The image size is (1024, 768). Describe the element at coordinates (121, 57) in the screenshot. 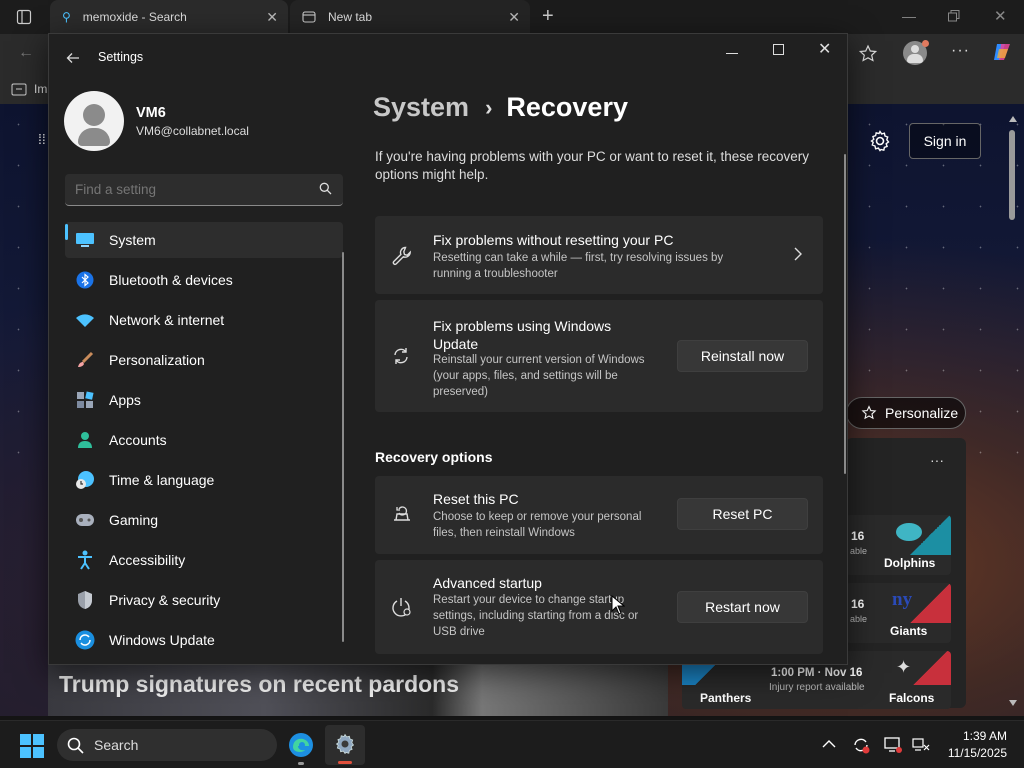

I see `settings-app-title: Settings` at that location.